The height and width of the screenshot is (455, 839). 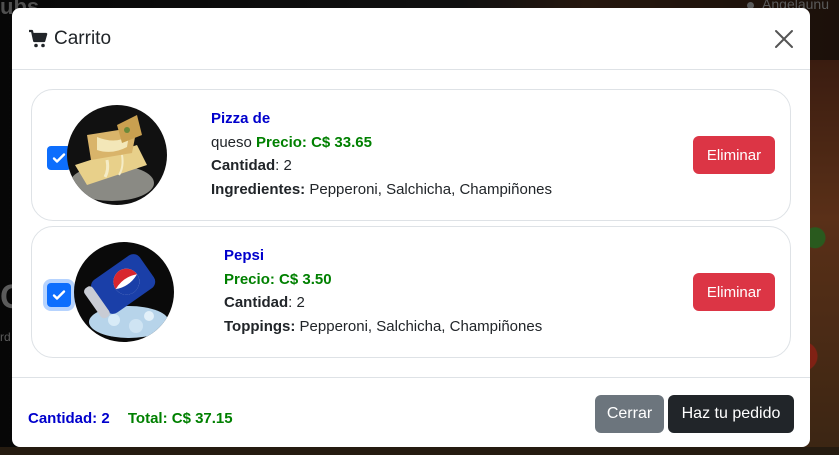 I want to click on close-icon, so click(x=784, y=39).